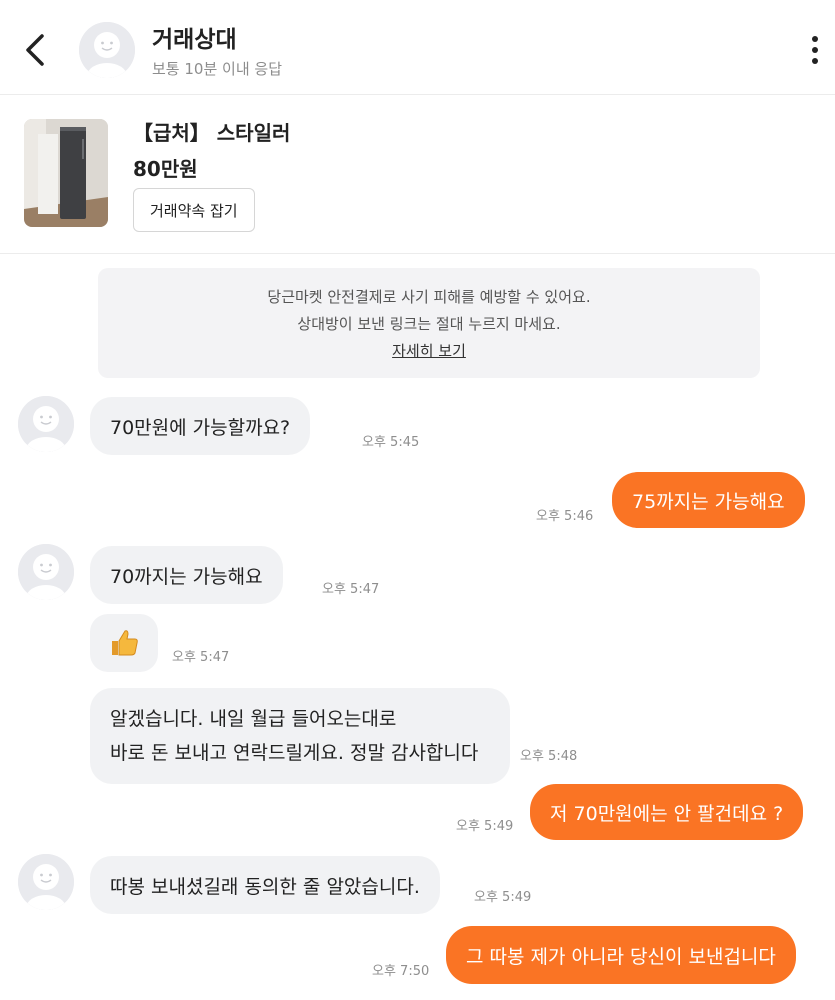 Image resolution: width=835 pixels, height=1000 pixels. Describe the element at coordinates (265, 885) in the screenshot. I see `message-bubble-incoming: 따봉 보내셨길래 동의한 줄 알았습니다.` at that location.